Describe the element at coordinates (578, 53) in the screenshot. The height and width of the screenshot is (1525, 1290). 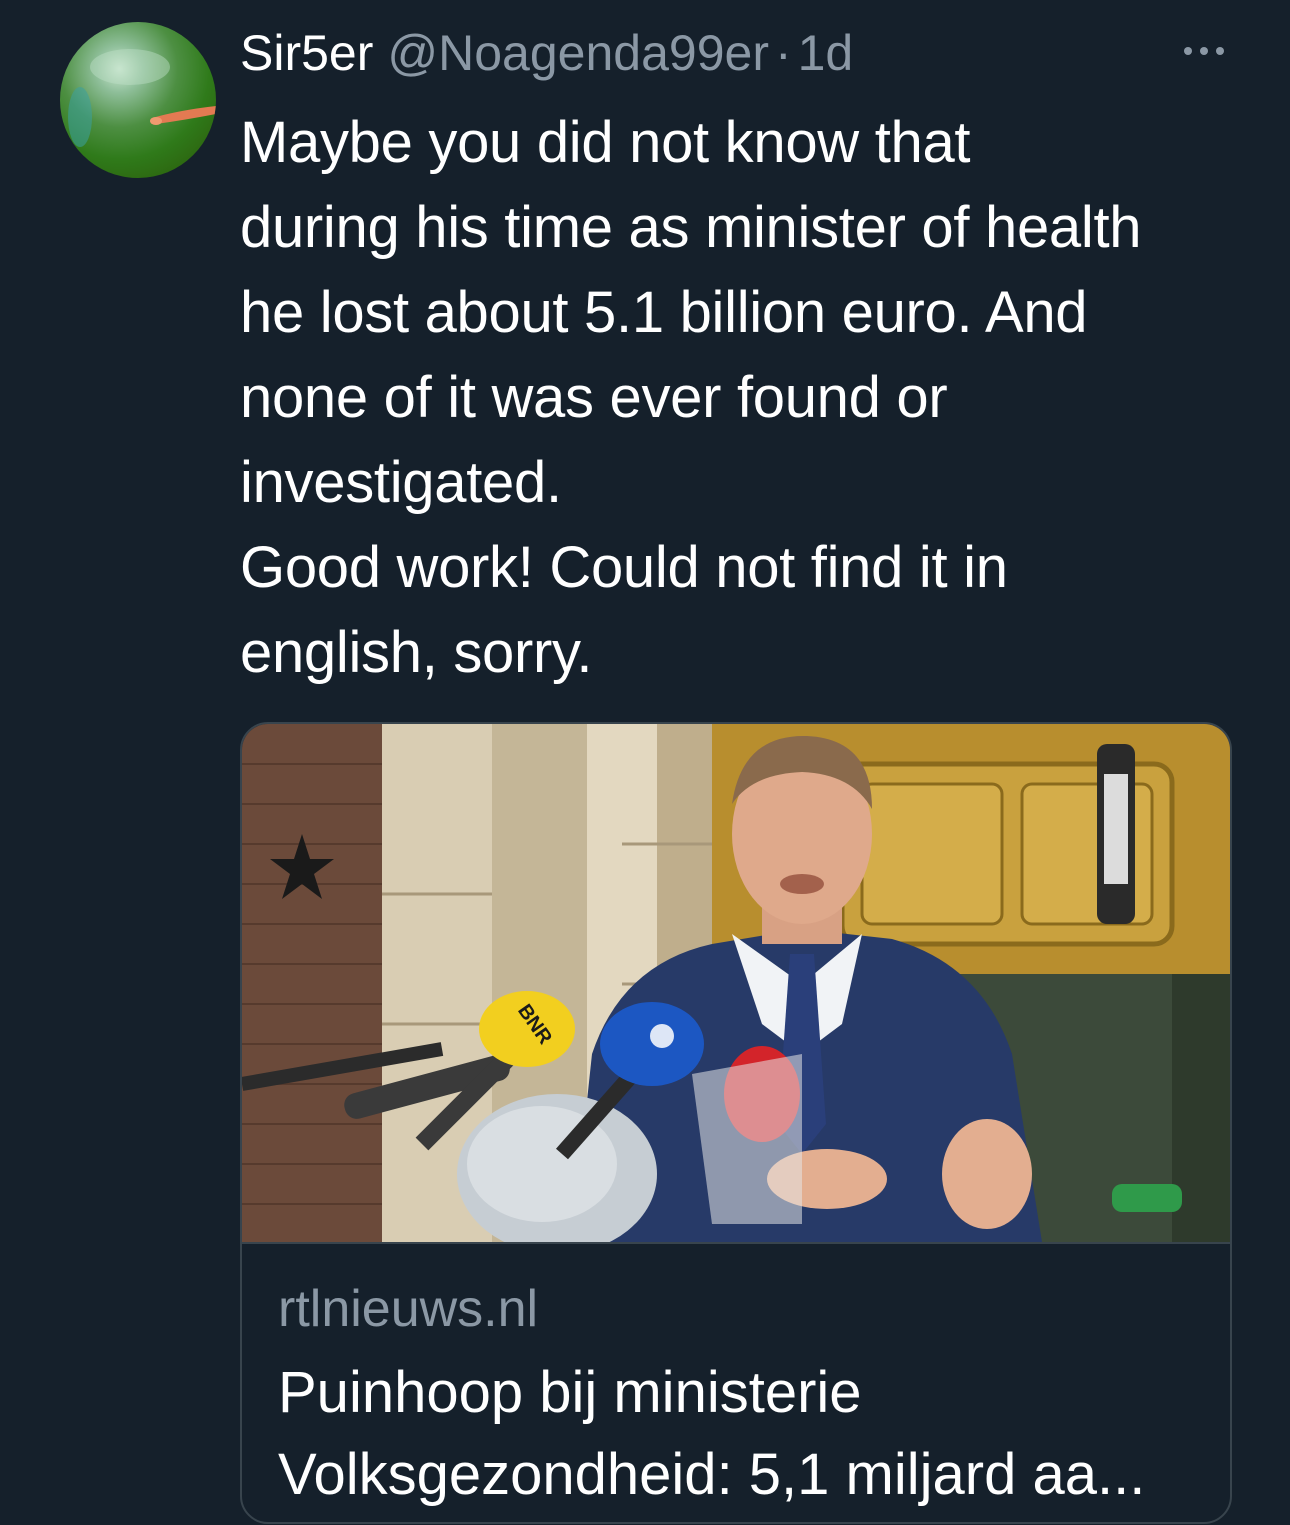
I see `user-handle: @Noagenda99er` at that location.